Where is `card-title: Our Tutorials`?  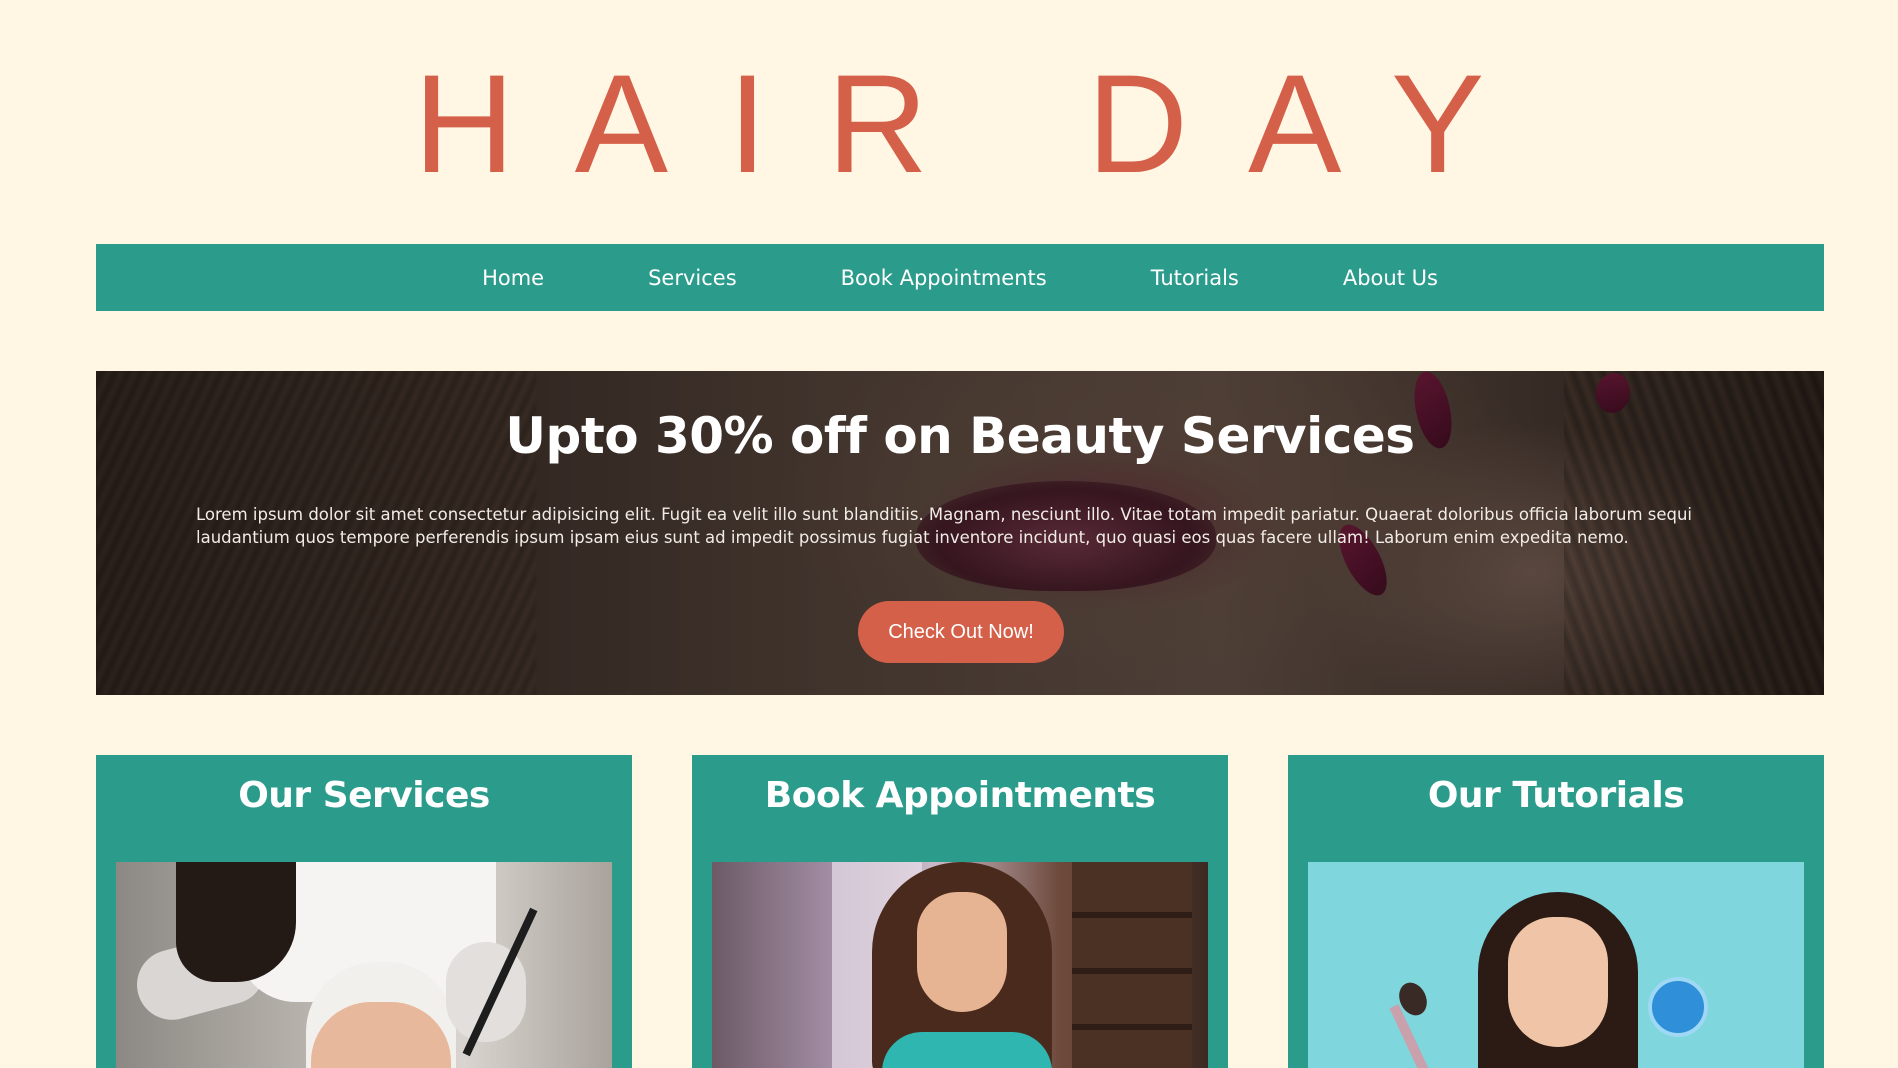 card-title: Our Tutorials is located at coordinates (1556, 795).